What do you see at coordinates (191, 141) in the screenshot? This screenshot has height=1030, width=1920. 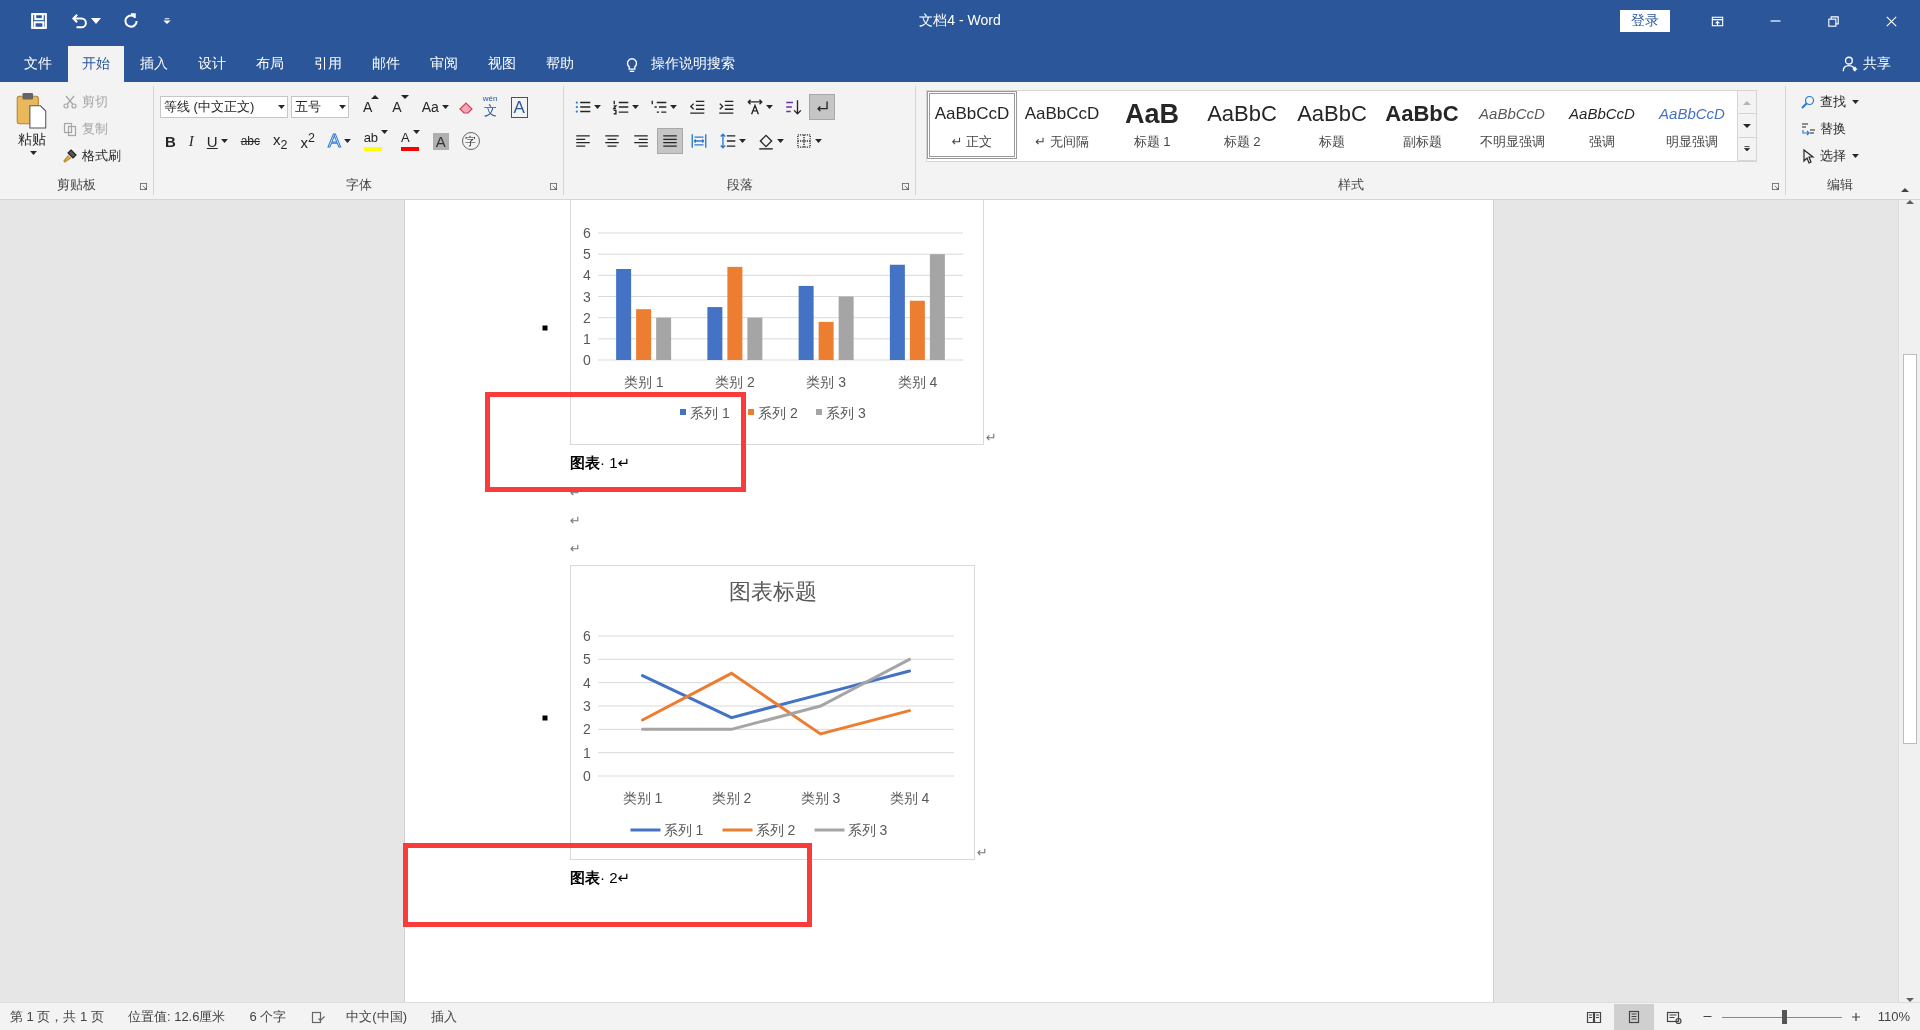 I see `font-button: I` at bounding box center [191, 141].